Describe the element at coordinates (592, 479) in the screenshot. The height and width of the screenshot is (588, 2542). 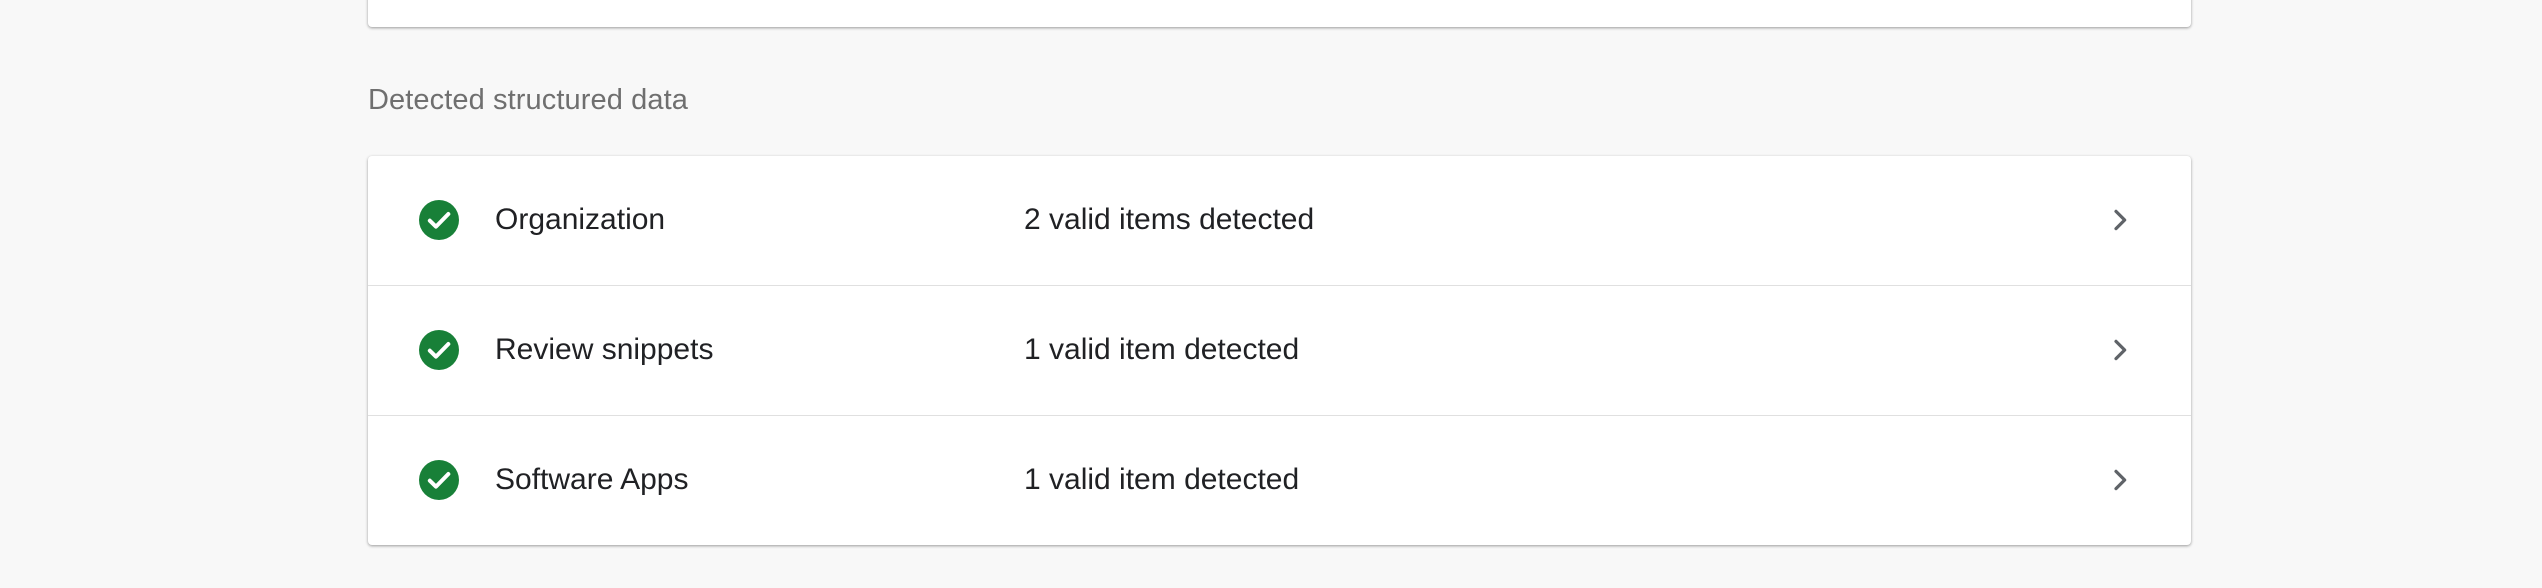
I see `structured-data-type-label: Software Apps` at that location.